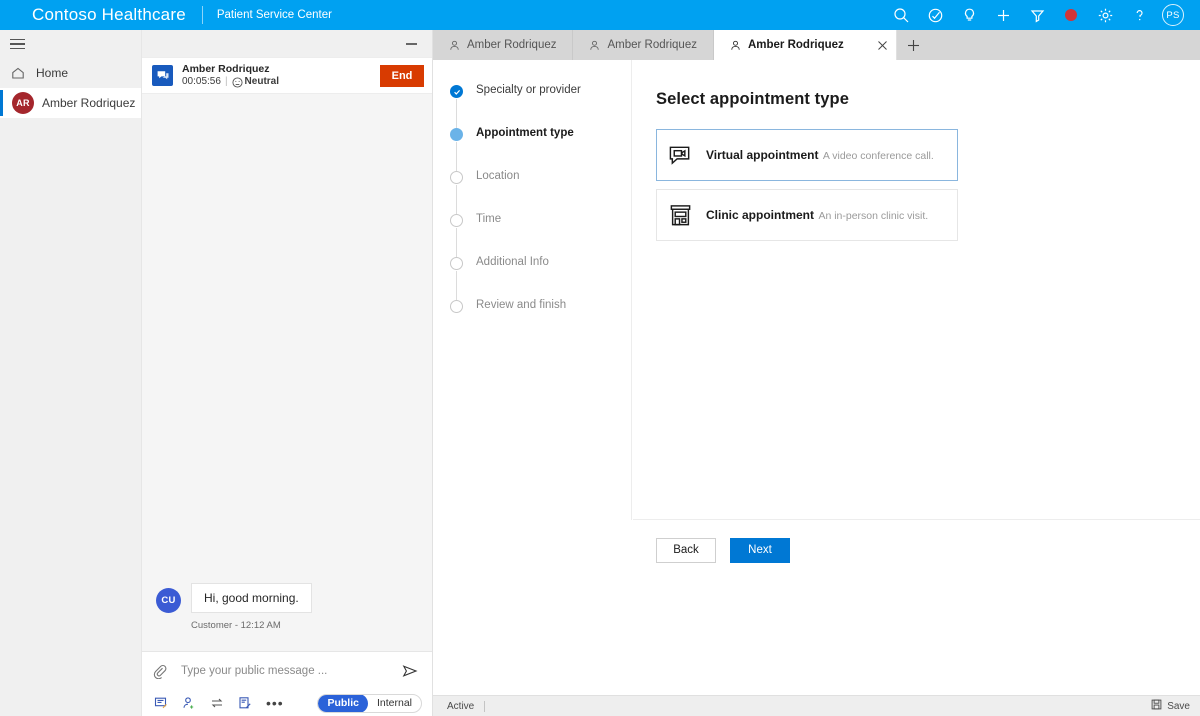 This screenshot has height=716, width=1200. What do you see at coordinates (1173, 15) in the screenshot?
I see `user-avatar: PS` at bounding box center [1173, 15].